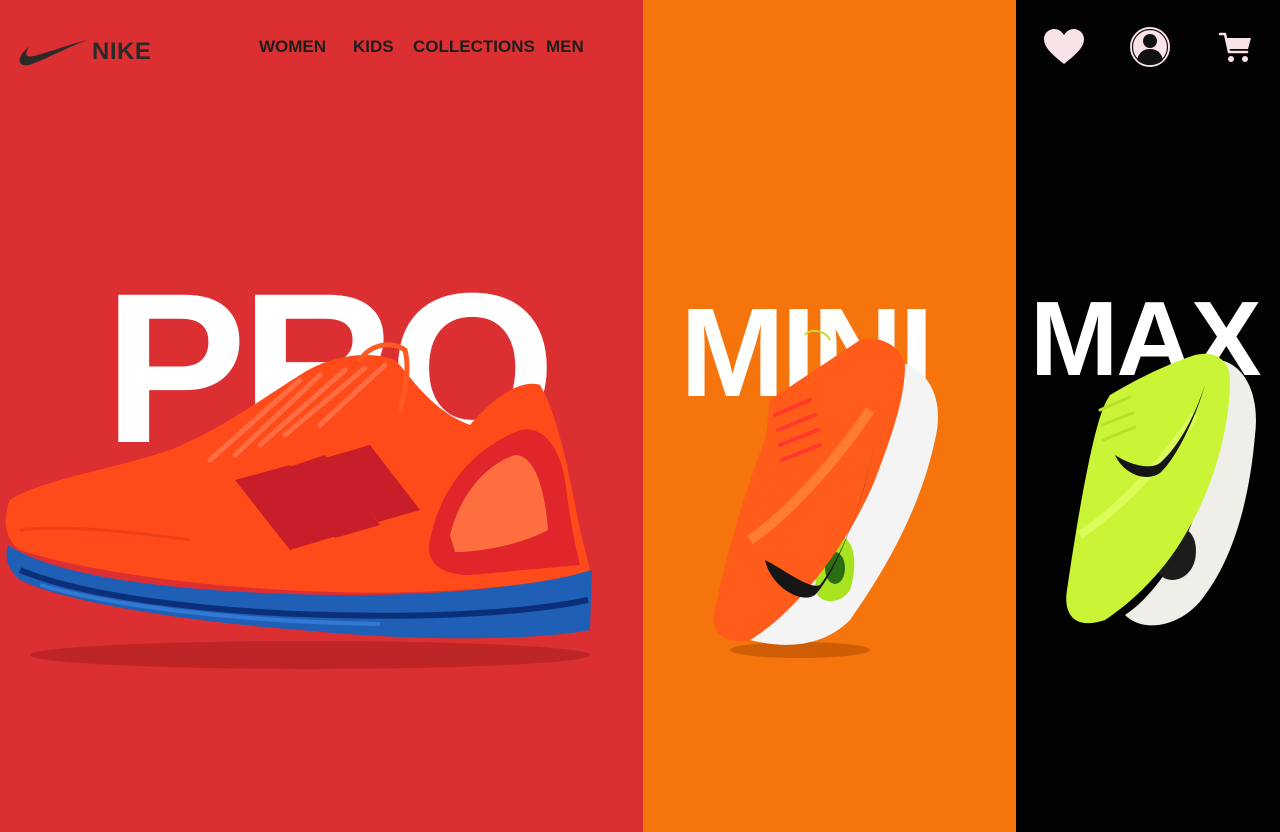 The image size is (1280, 832). Describe the element at coordinates (1150, 47) in the screenshot. I see `user-icon` at that location.